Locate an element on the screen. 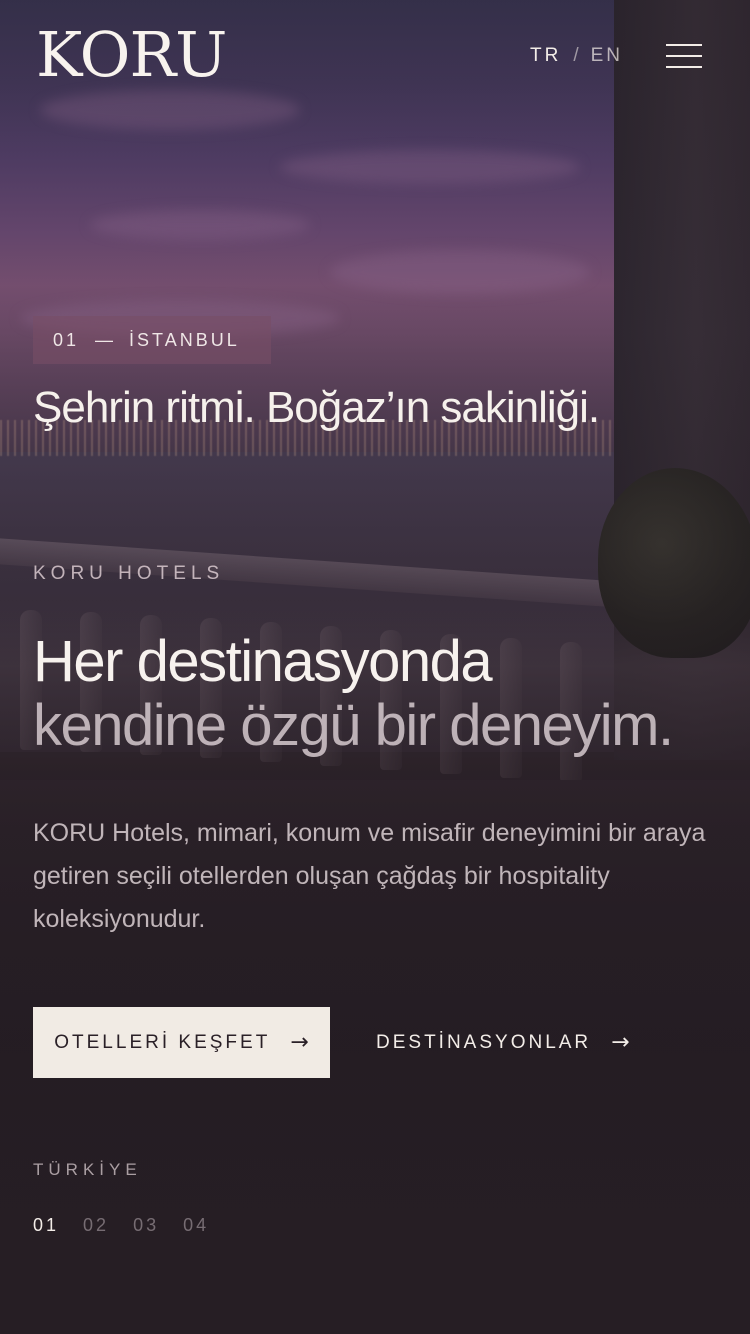  slide-city: İSTANBUL is located at coordinates (184, 339).